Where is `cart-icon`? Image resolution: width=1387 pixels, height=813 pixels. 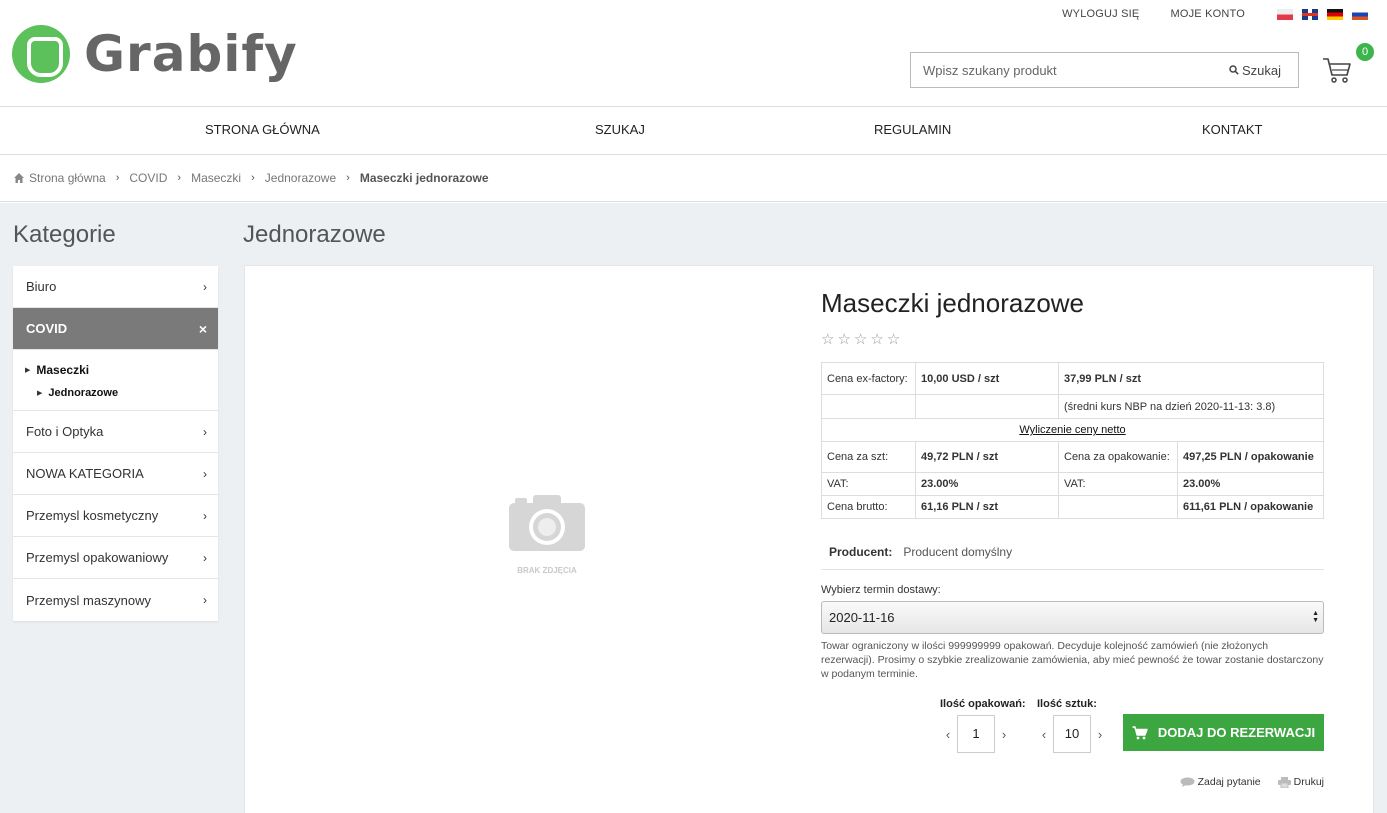 cart-icon is located at coordinates (1140, 732).